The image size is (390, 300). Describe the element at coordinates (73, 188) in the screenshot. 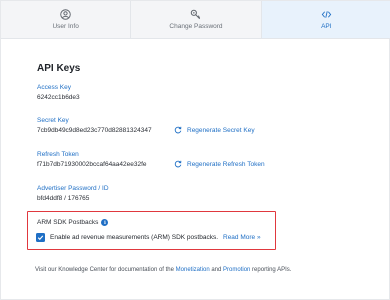

I see `advertiser-label: Advertiser Password / ID` at that location.